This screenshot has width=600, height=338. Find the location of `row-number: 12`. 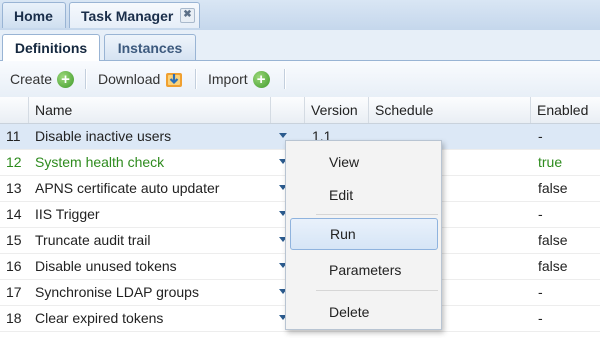

row-number: 12 is located at coordinates (14, 162).